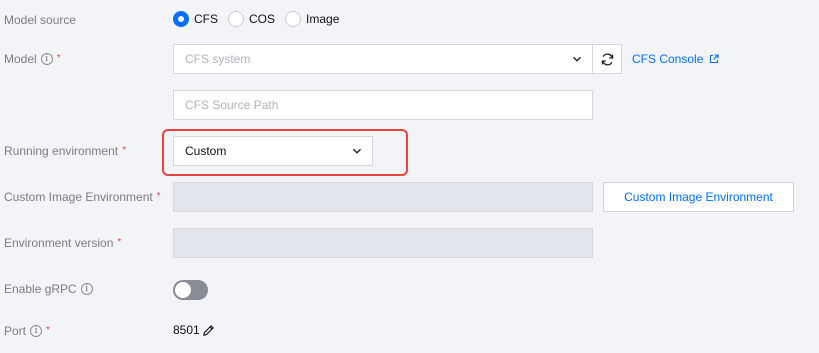  Describe the element at coordinates (206, 19) in the screenshot. I see `radio-cfs-label: CFS` at that location.